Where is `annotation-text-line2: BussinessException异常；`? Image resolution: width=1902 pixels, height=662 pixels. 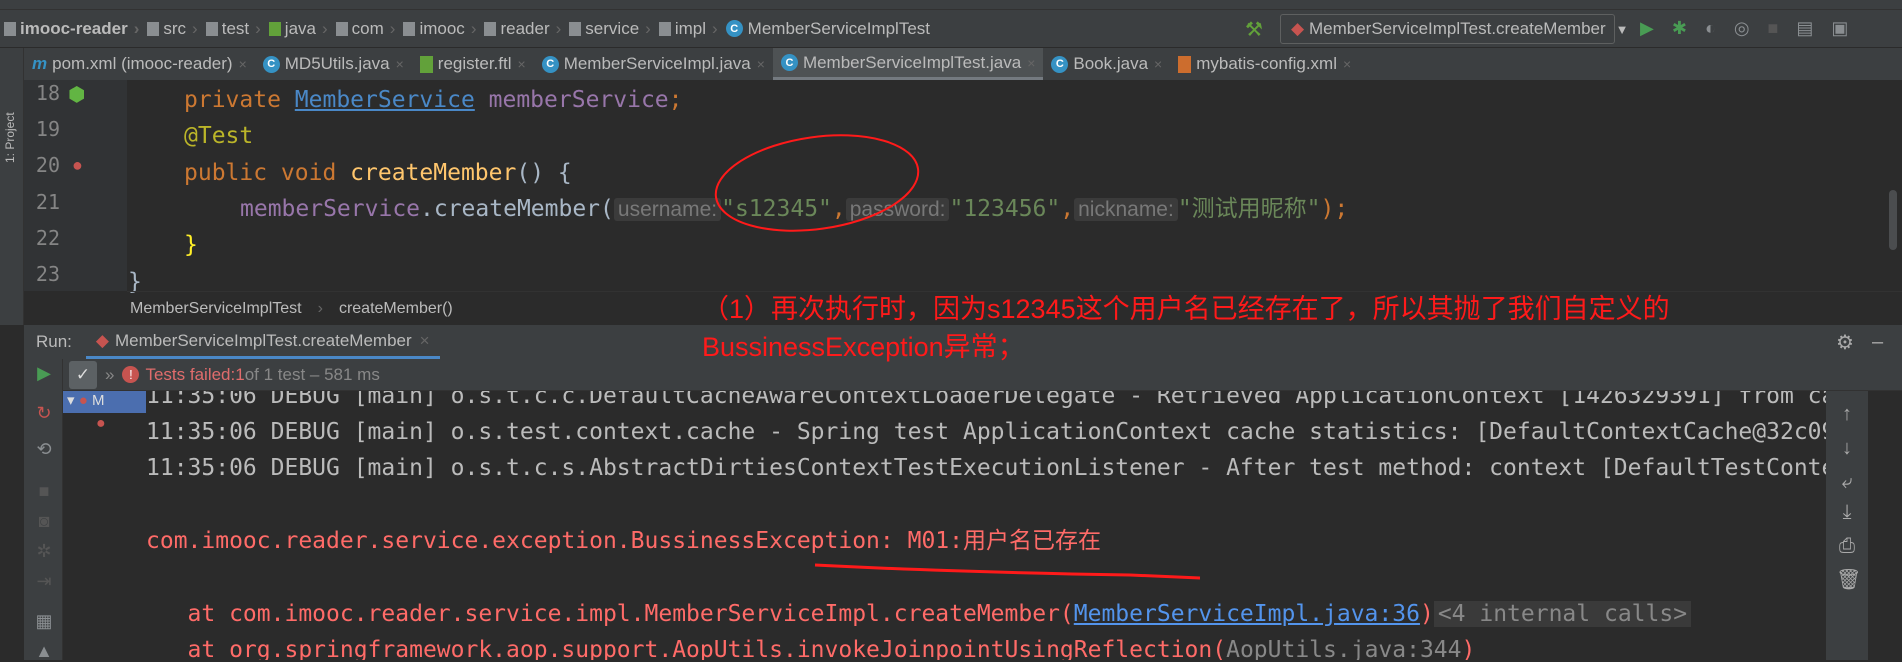 annotation-text-line2: BussinessException异常； is located at coordinates (863, 347).